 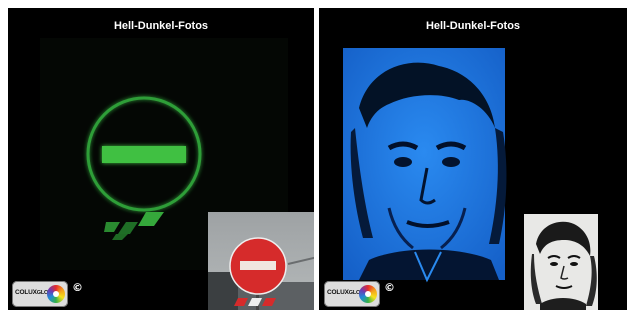 I want to click on daylight-sign-inset-image, so click(x=261, y=261).